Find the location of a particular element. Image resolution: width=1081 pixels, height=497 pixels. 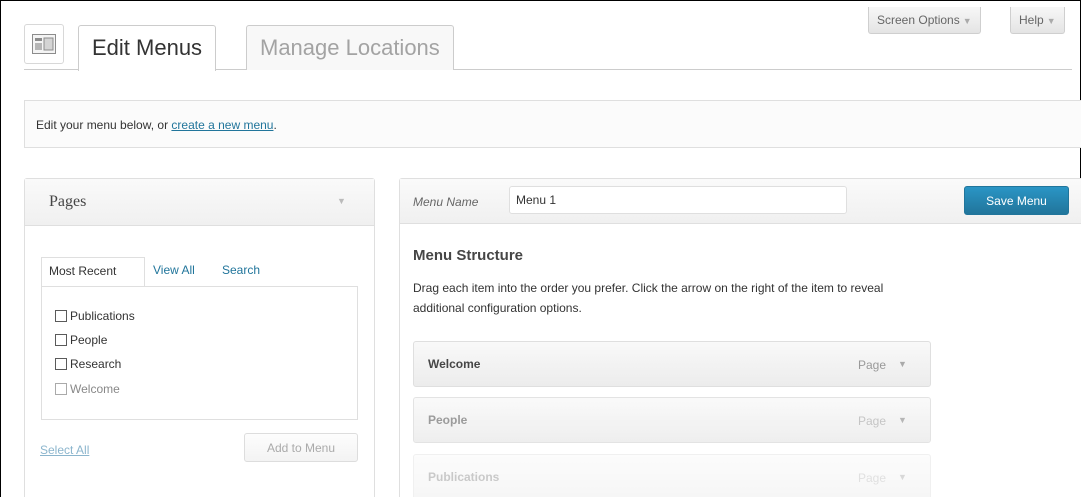

menu-name-input is located at coordinates (678, 200).